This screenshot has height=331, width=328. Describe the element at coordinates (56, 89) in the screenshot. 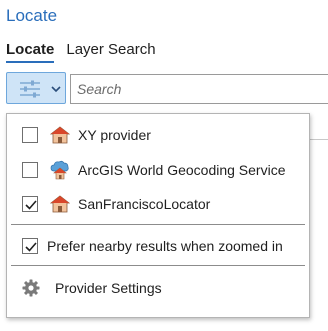

I see `chevron-down-icon` at that location.